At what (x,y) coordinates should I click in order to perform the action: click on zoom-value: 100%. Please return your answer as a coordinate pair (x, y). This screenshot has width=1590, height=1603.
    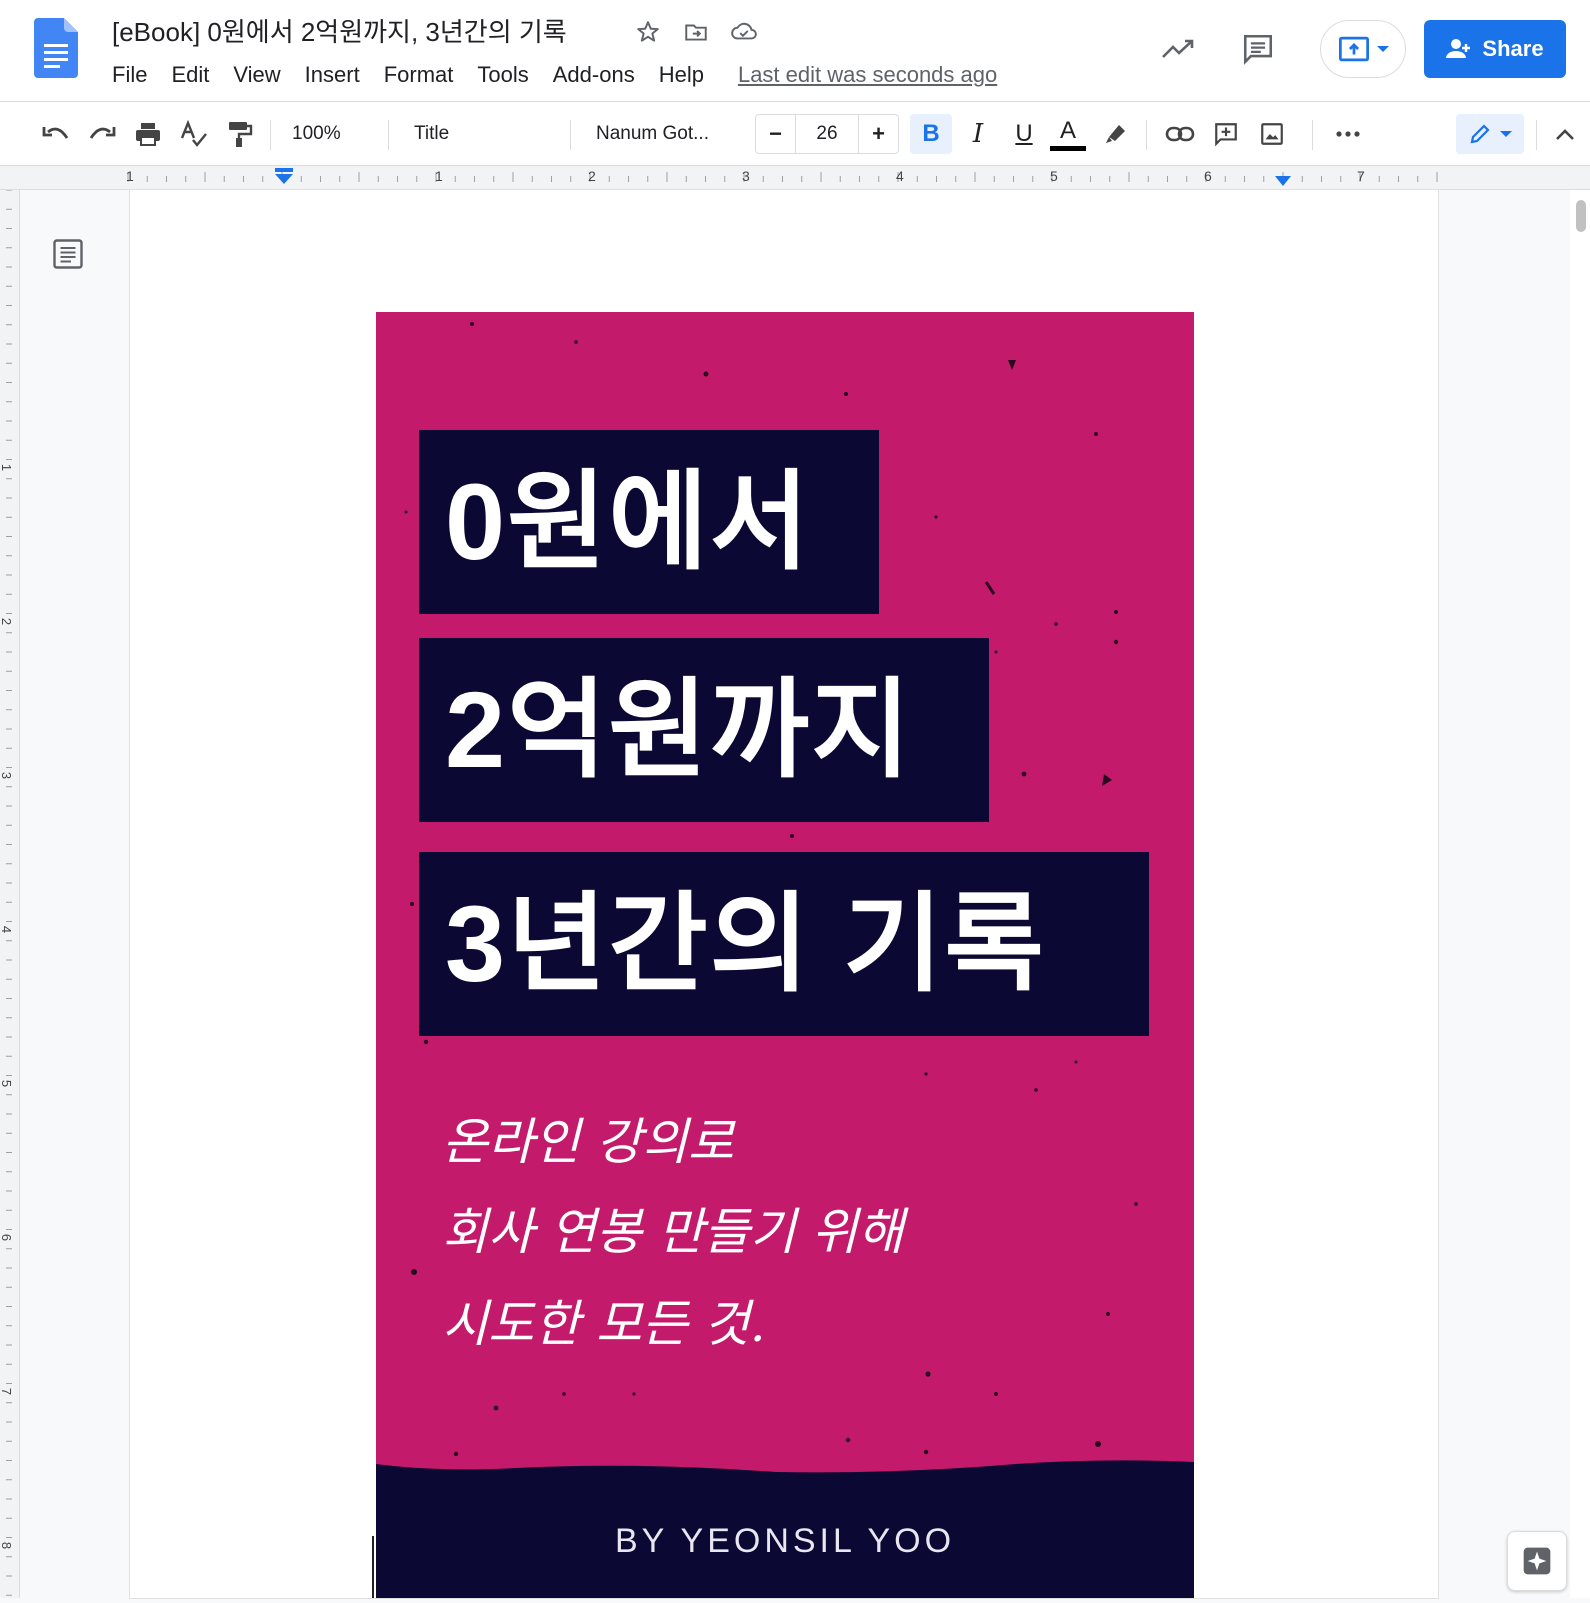
    Looking at the image, I should click on (316, 133).